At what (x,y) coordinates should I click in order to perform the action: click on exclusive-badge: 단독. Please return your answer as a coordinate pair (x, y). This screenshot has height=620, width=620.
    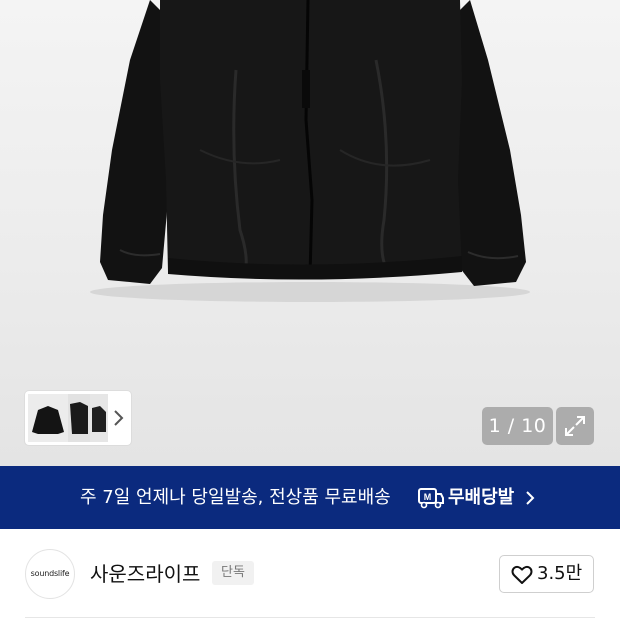
    Looking at the image, I should click on (233, 573).